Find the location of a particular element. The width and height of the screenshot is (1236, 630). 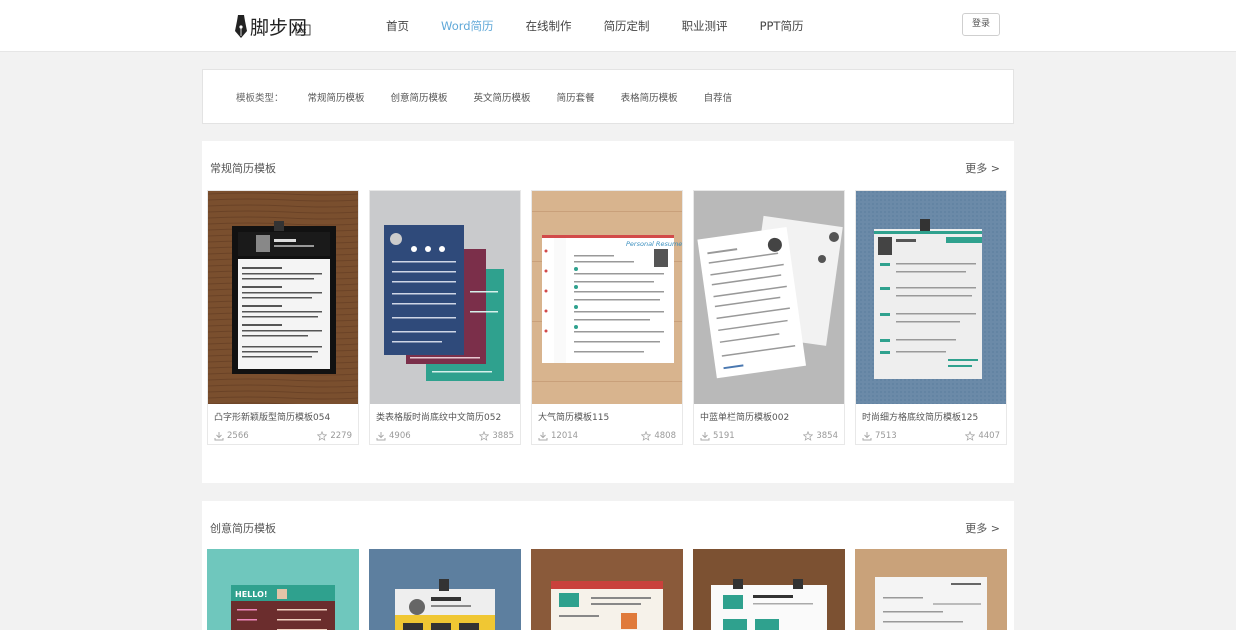

nav-item-word-resume: Word简历 is located at coordinates (467, 26).